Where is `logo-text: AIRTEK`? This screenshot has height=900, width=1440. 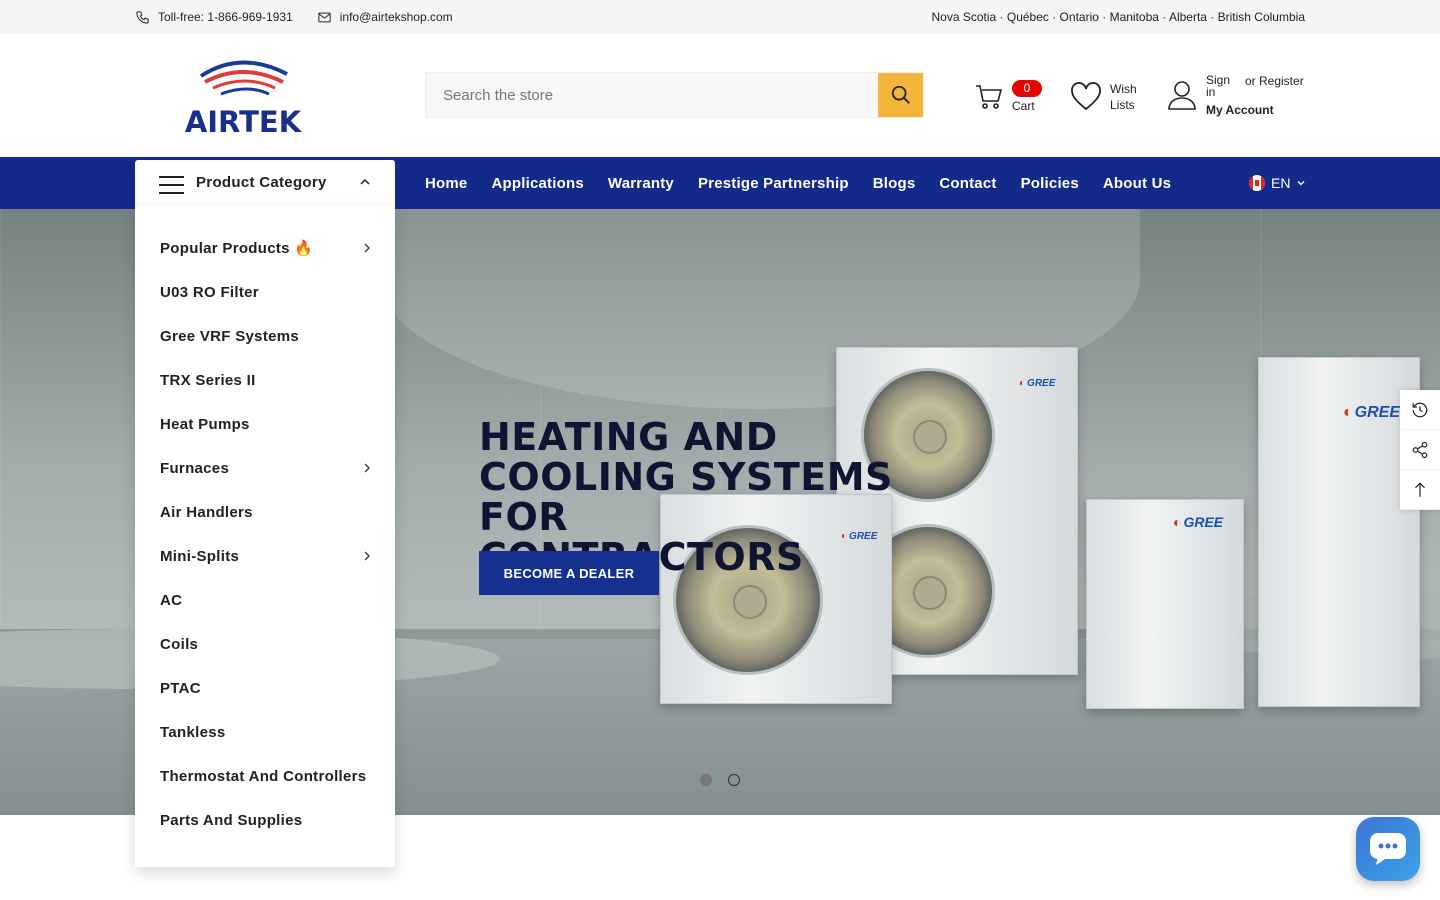 logo-text: AIRTEK is located at coordinates (244, 120).